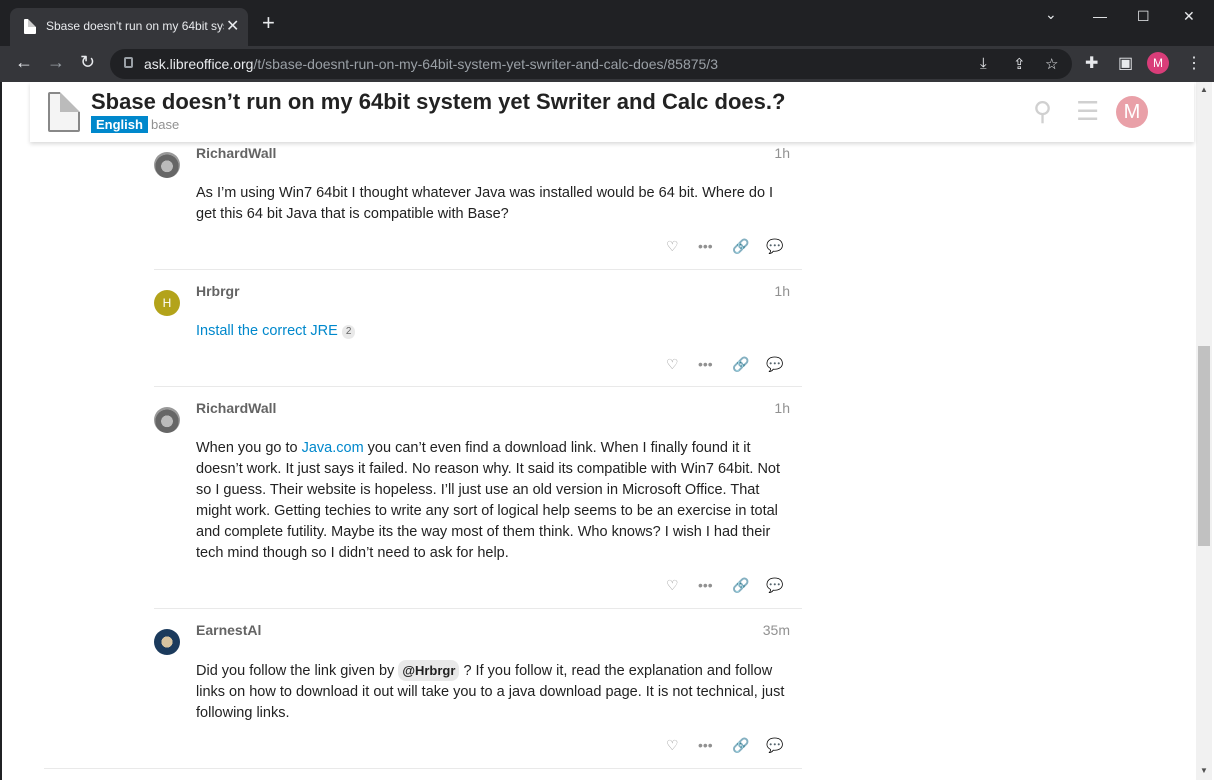 Image resolution: width=1214 pixels, height=780 pixels. What do you see at coordinates (56, 62) in the screenshot?
I see `forward-icon: →` at bounding box center [56, 62].